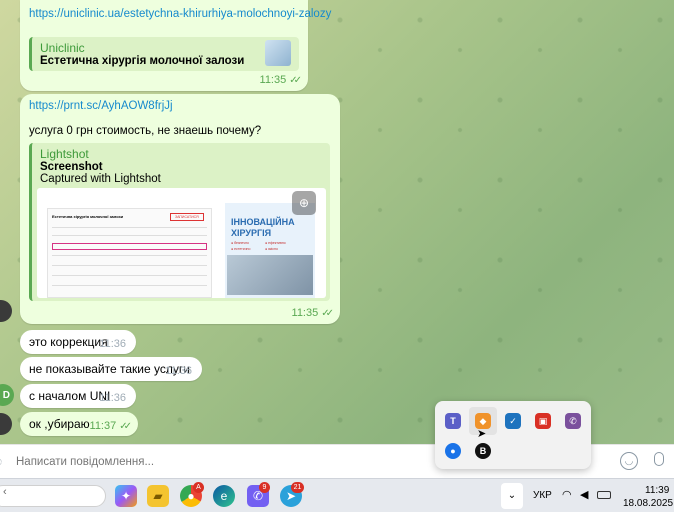 Image resolution: width=674 pixels, height=512 pixels. I want to click on screenshot-row-highlighted, so click(129, 246).